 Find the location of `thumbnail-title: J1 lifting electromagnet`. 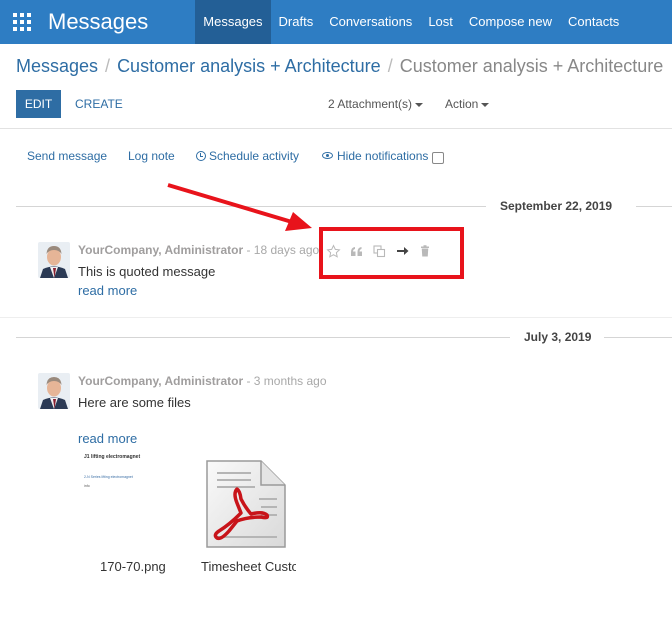

thumbnail-title: J1 lifting electromagnet is located at coordinates (112, 457).